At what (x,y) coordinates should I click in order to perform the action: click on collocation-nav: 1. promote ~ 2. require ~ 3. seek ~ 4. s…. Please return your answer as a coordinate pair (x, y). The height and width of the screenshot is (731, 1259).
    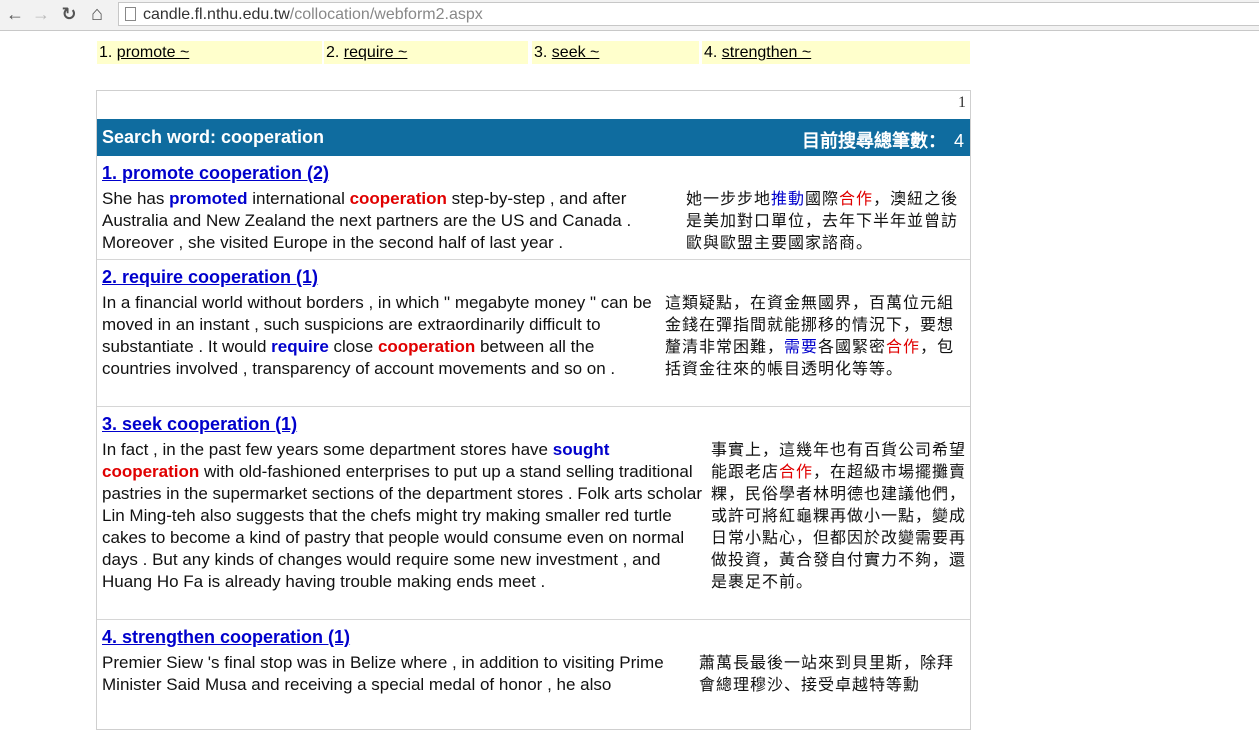
    Looking at the image, I should click on (533, 52).